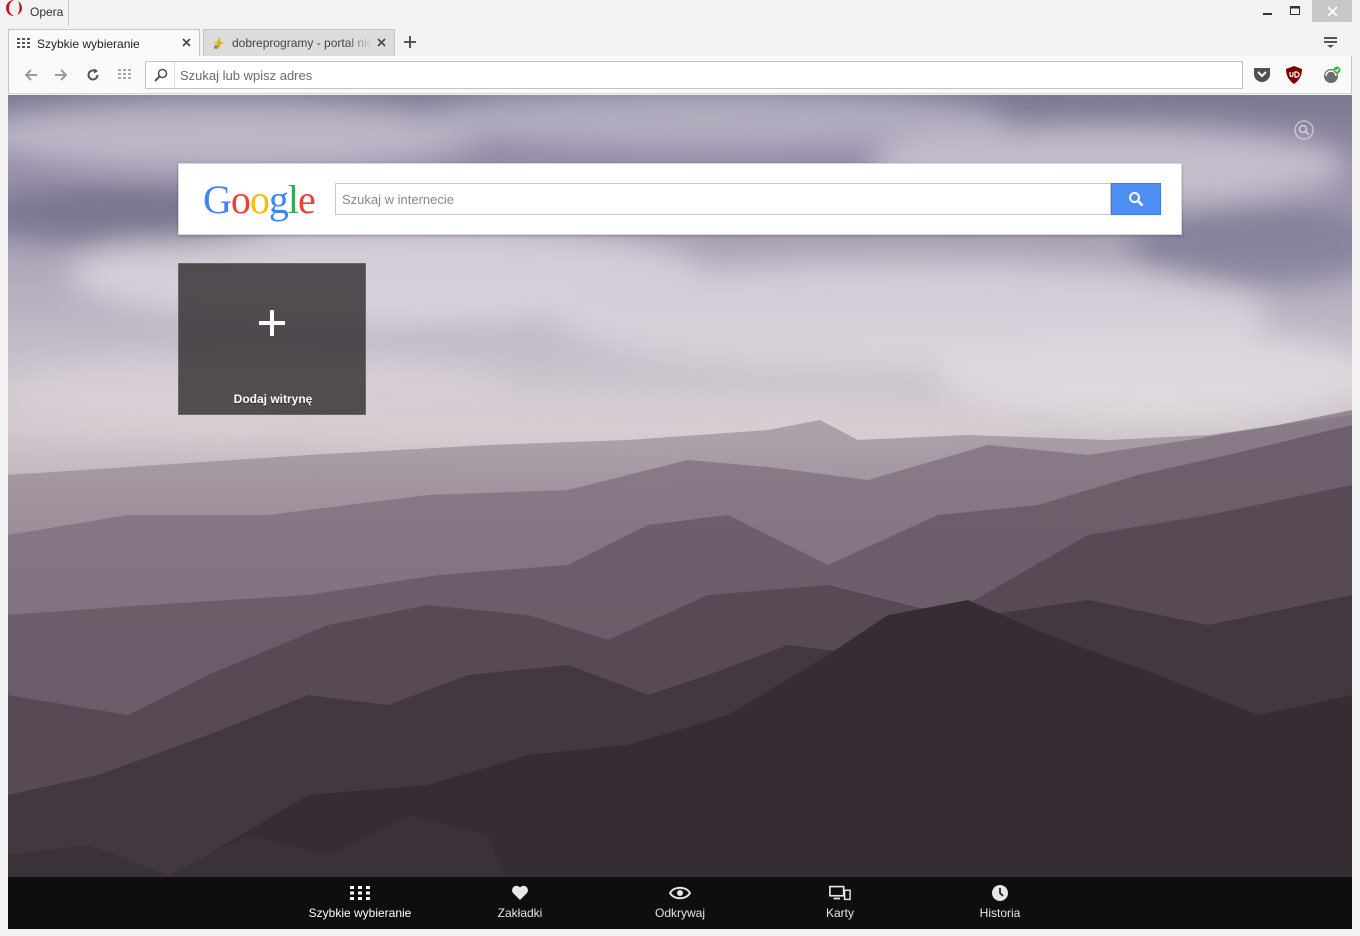 This screenshot has height=936, width=1360. Describe the element at coordinates (705, 75) in the screenshot. I see `address-input` at that location.